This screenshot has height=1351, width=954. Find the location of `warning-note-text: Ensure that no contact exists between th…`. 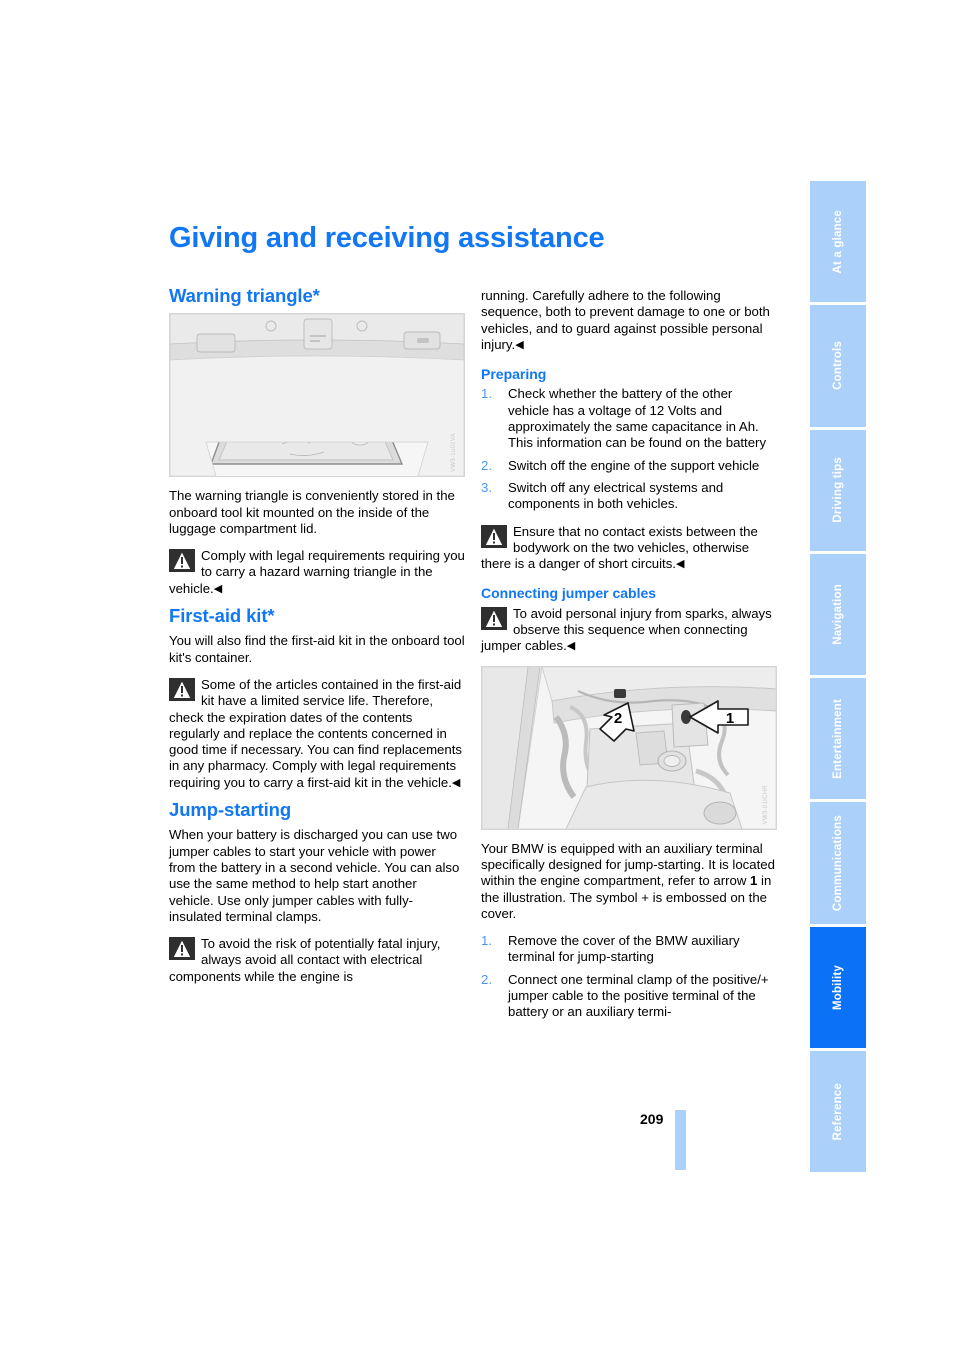

warning-note-text: Ensure that no contact exists between th… is located at coordinates (619, 547).